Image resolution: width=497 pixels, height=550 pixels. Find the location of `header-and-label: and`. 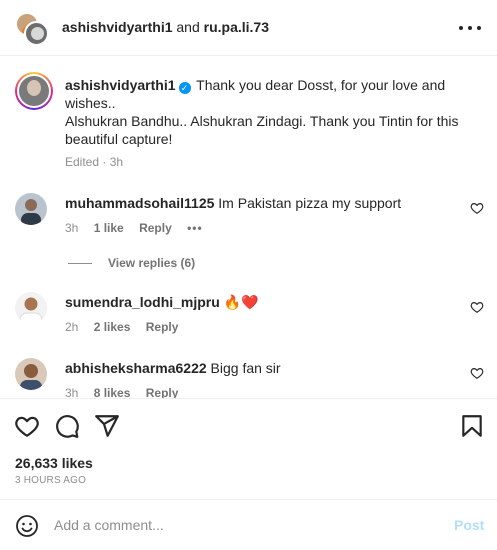

header-and-label: and is located at coordinates (188, 27).